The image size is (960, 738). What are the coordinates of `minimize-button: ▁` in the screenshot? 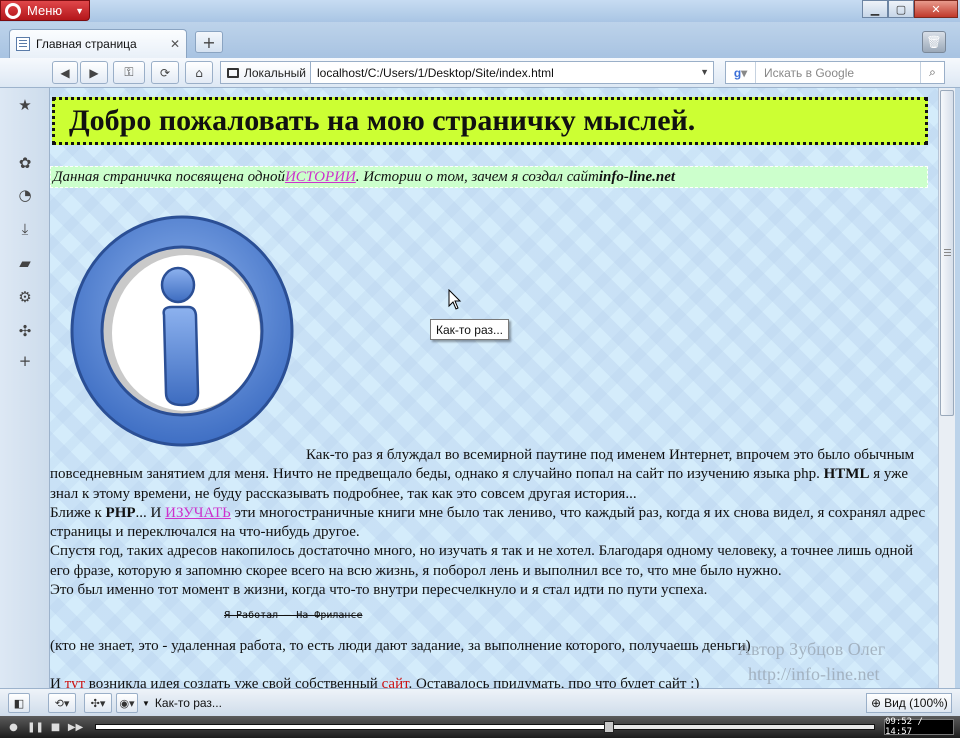 It's located at (875, 9).